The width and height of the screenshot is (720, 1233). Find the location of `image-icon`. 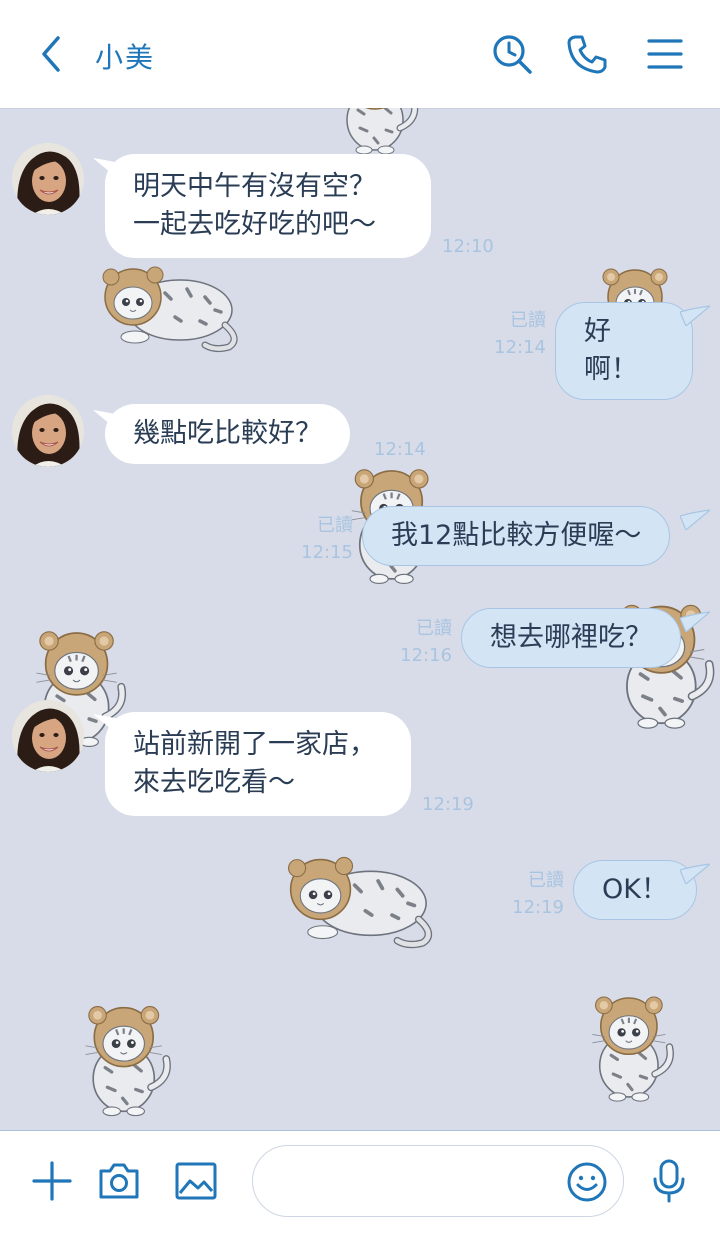

image-icon is located at coordinates (196, 1181).